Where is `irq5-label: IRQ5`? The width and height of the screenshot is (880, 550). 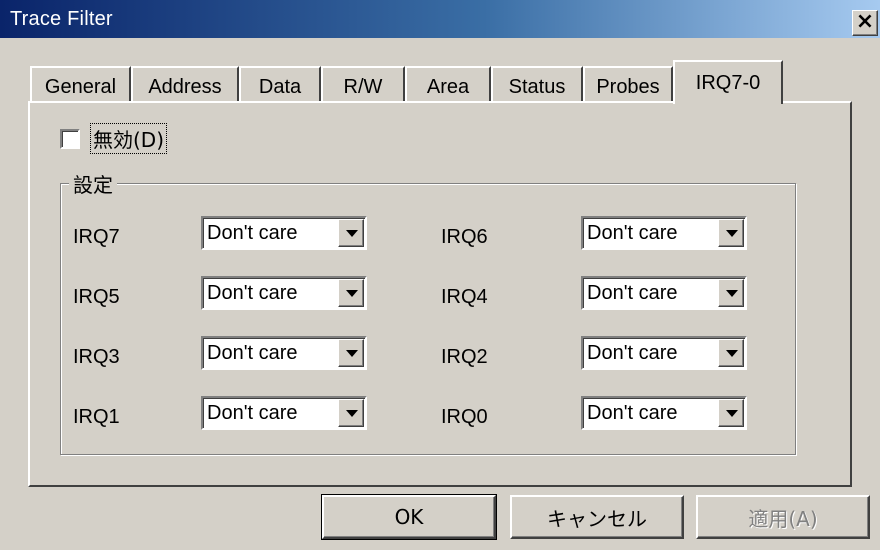 irq5-label: IRQ5 is located at coordinates (96, 297).